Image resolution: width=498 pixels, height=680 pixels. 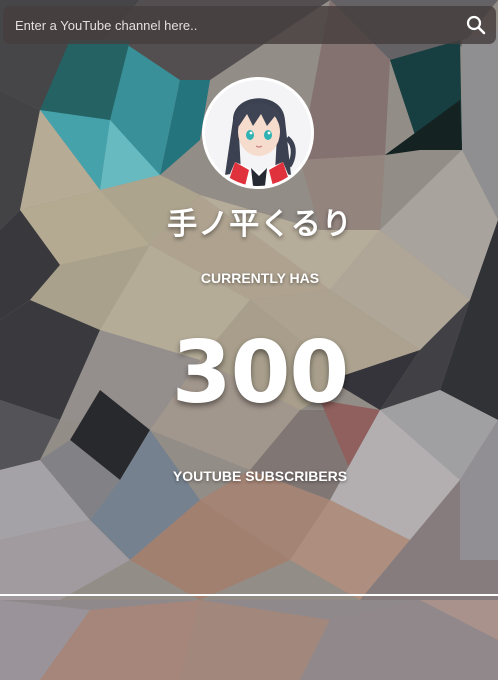 I want to click on search-bar, so click(x=249, y=25).